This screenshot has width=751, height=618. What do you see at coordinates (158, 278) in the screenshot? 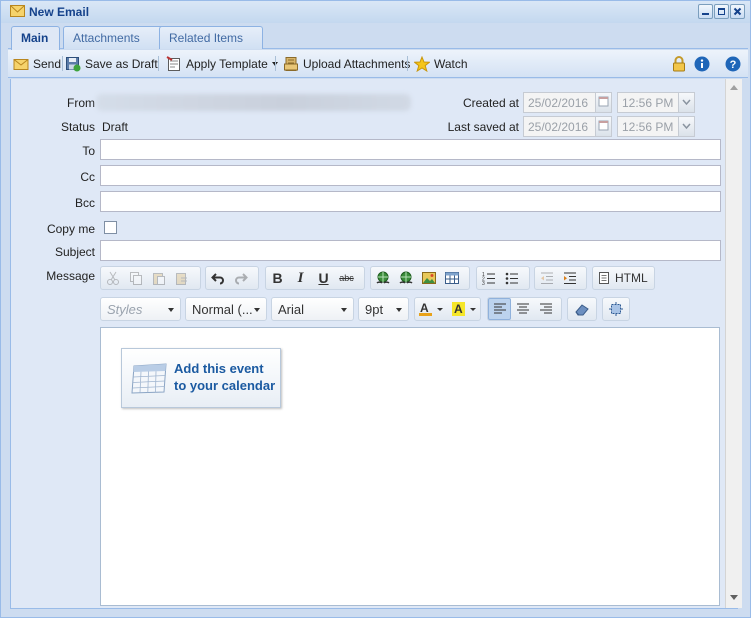
I see `paste-icon` at bounding box center [158, 278].